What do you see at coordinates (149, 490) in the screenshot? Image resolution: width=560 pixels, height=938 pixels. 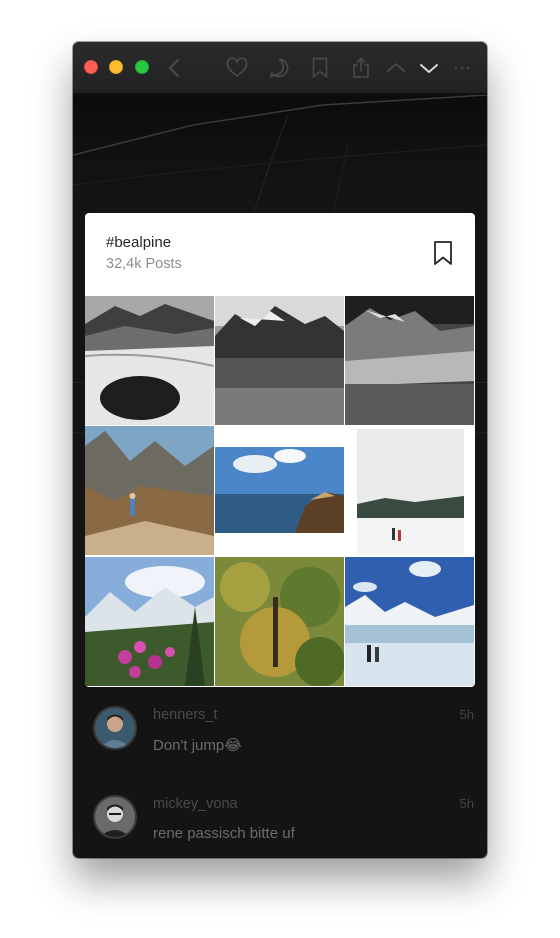 I see `photo-tile-hiker-on-ridge` at bounding box center [149, 490].